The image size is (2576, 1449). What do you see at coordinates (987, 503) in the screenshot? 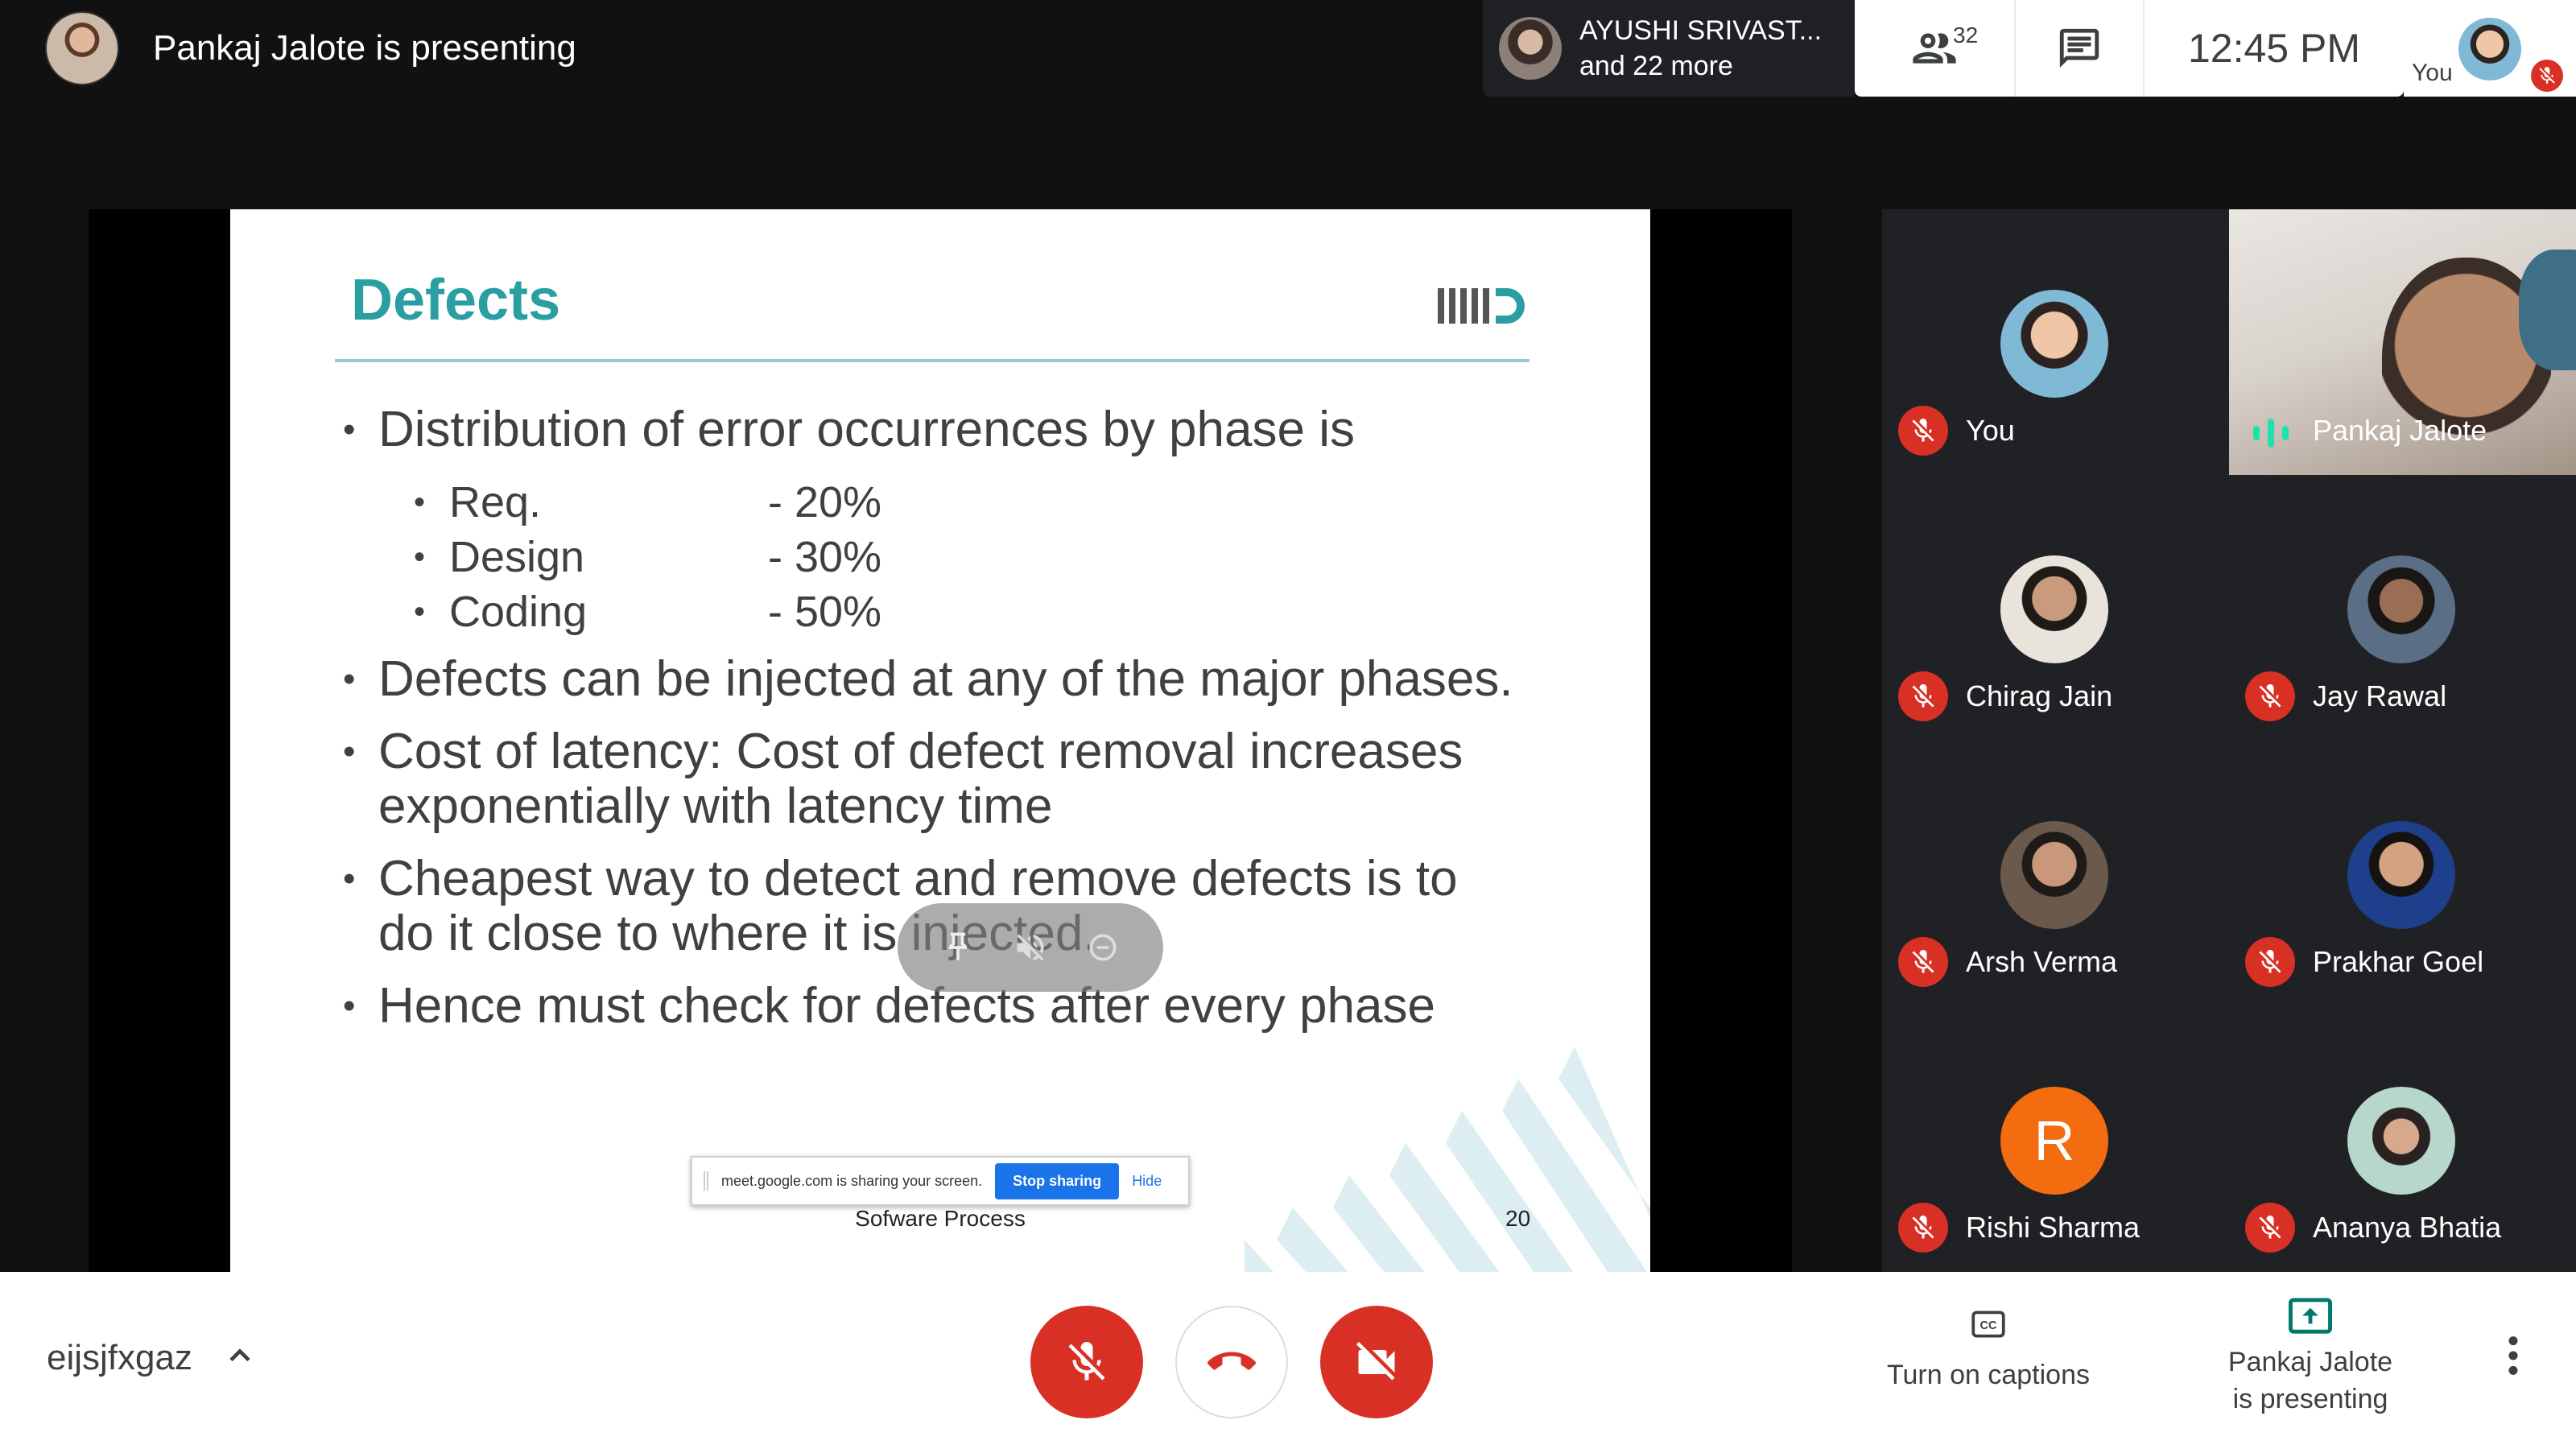
I see `sub-item: Req. - 20%` at bounding box center [987, 503].